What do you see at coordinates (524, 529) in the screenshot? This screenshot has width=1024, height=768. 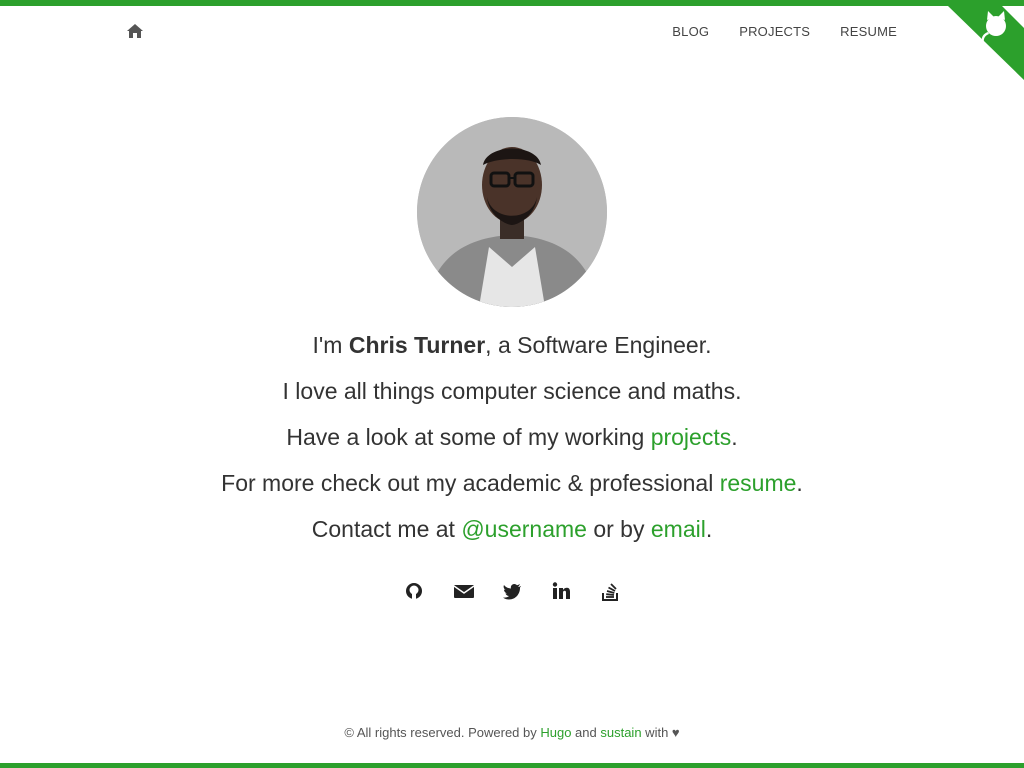 I see `username-link: @username` at bounding box center [524, 529].